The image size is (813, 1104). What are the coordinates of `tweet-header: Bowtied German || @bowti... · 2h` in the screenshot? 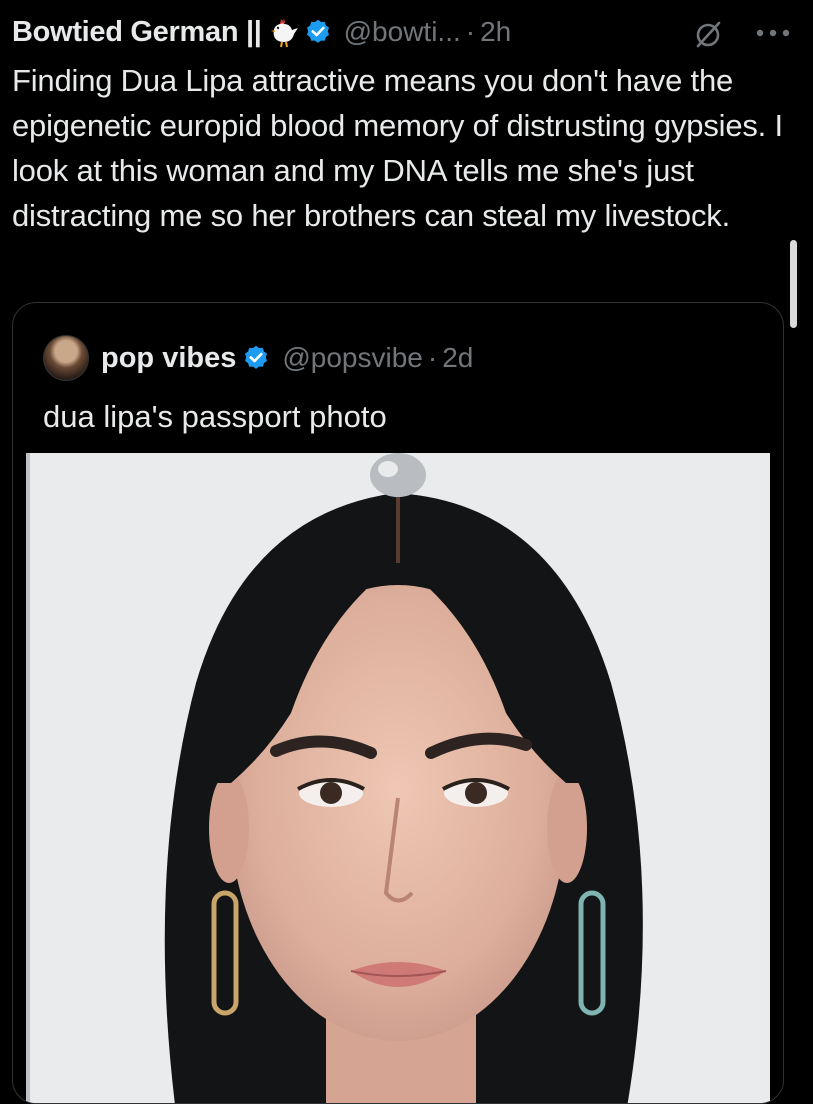 It's located at (402, 32).